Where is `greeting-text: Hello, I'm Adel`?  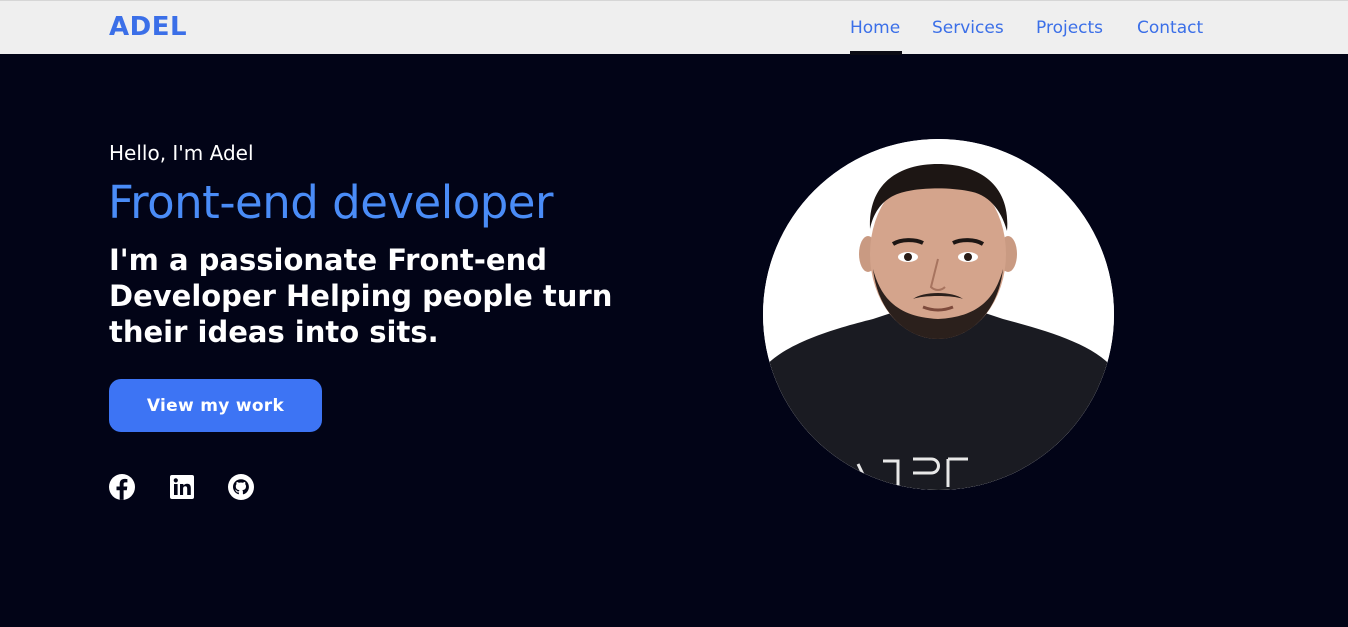 greeting-text: Hello, I'm Adel is located at coordinates (181, 153).